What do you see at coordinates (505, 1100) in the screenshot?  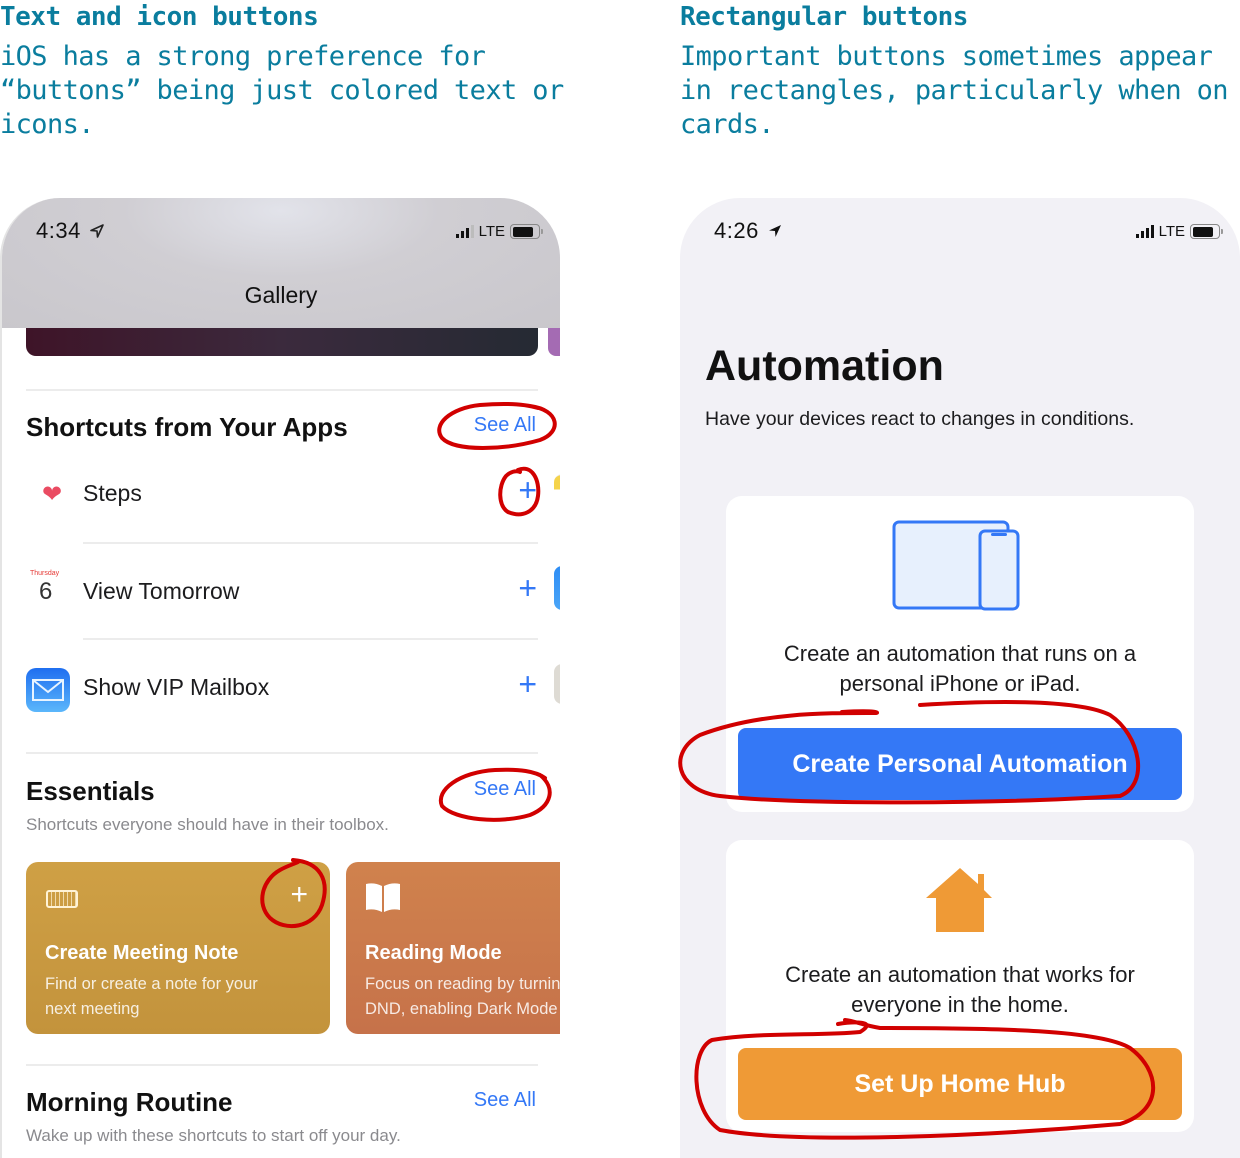 I see `see-all-morning-routine-link: See All` at bounding box center [505, 1100].